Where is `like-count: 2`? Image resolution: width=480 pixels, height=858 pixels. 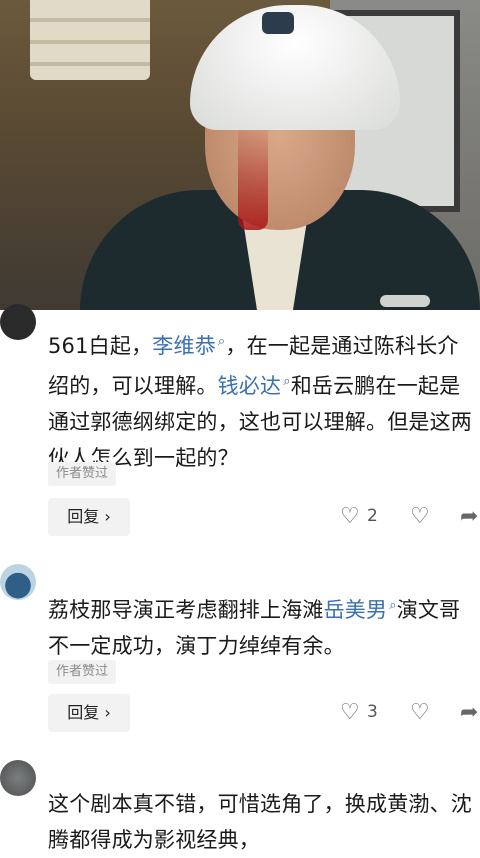 like-count: 2 is located at coordinates (372, 516).